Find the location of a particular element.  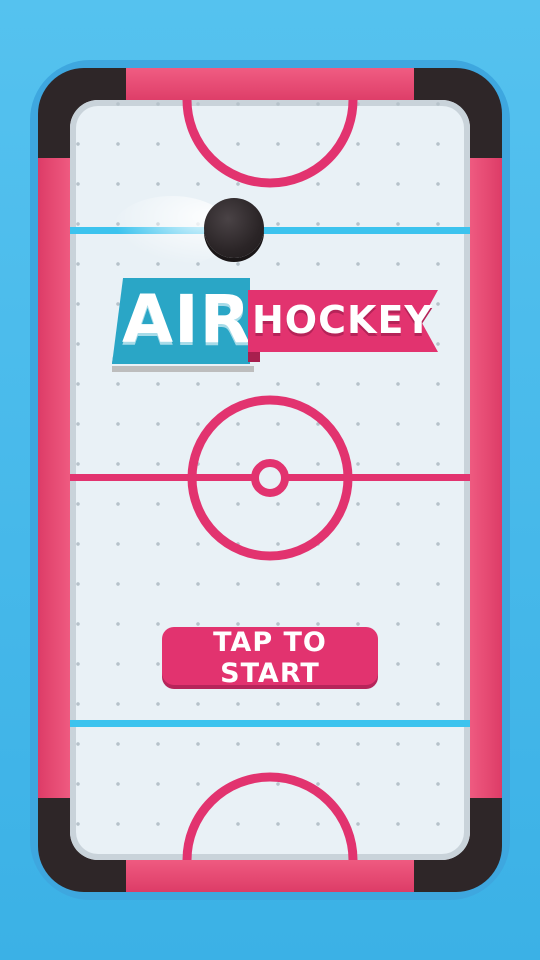

rail-right is located at coordinates (485, 478).